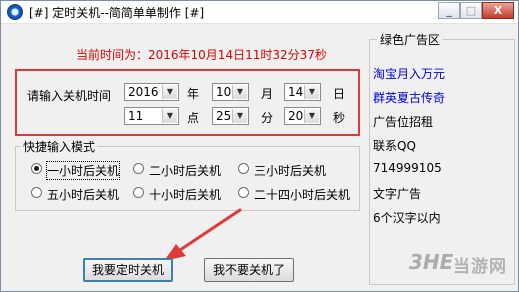 This screenshot has height=292, width=519. I want to click on radio-label: 二小时后关机, so click(185, 171).